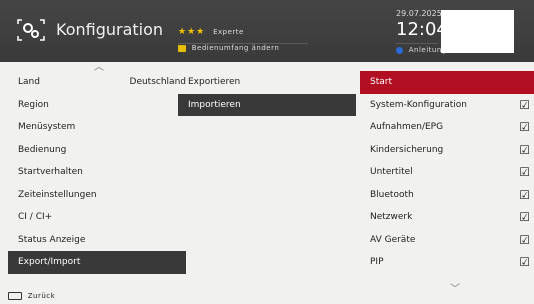 This screenshot has width=534, height=304. I want to click on menu-item-region: Region, so click(97, 105).